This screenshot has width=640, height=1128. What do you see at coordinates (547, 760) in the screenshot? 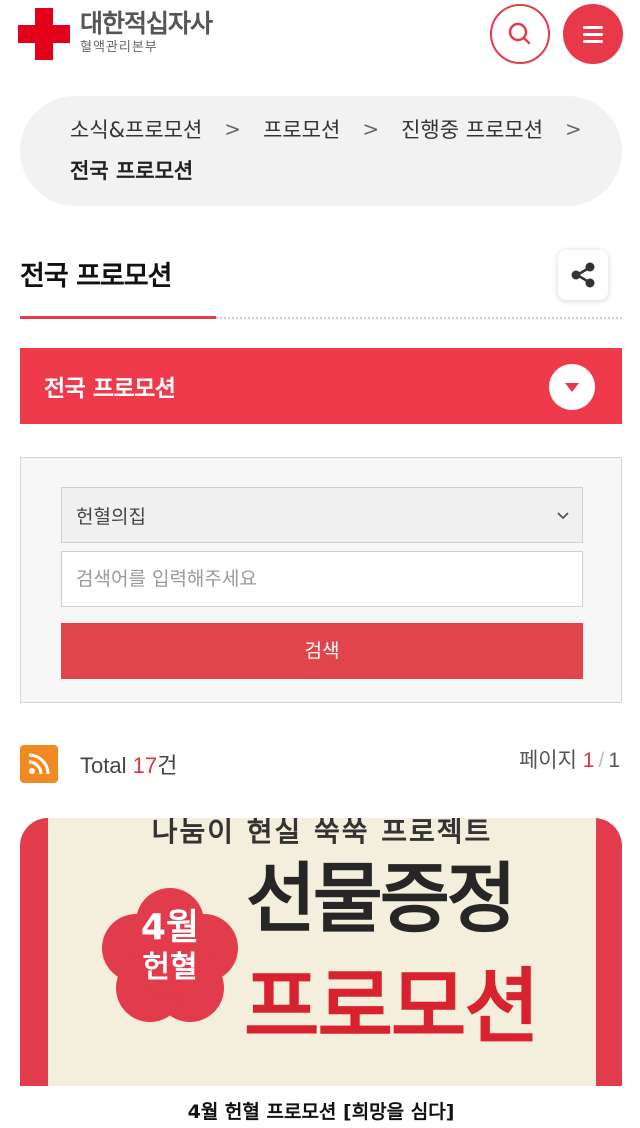
I see `page-label: 페이지` at bounding box center [547, 760].